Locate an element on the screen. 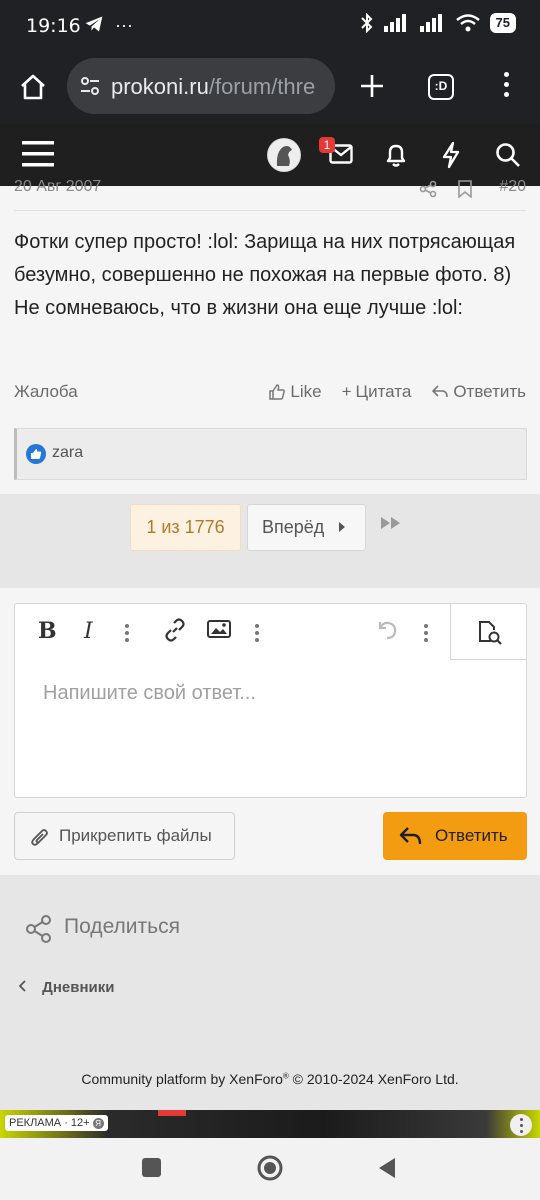 The image size is (540, 1200). image-icon is located at coordinates (219, 629).